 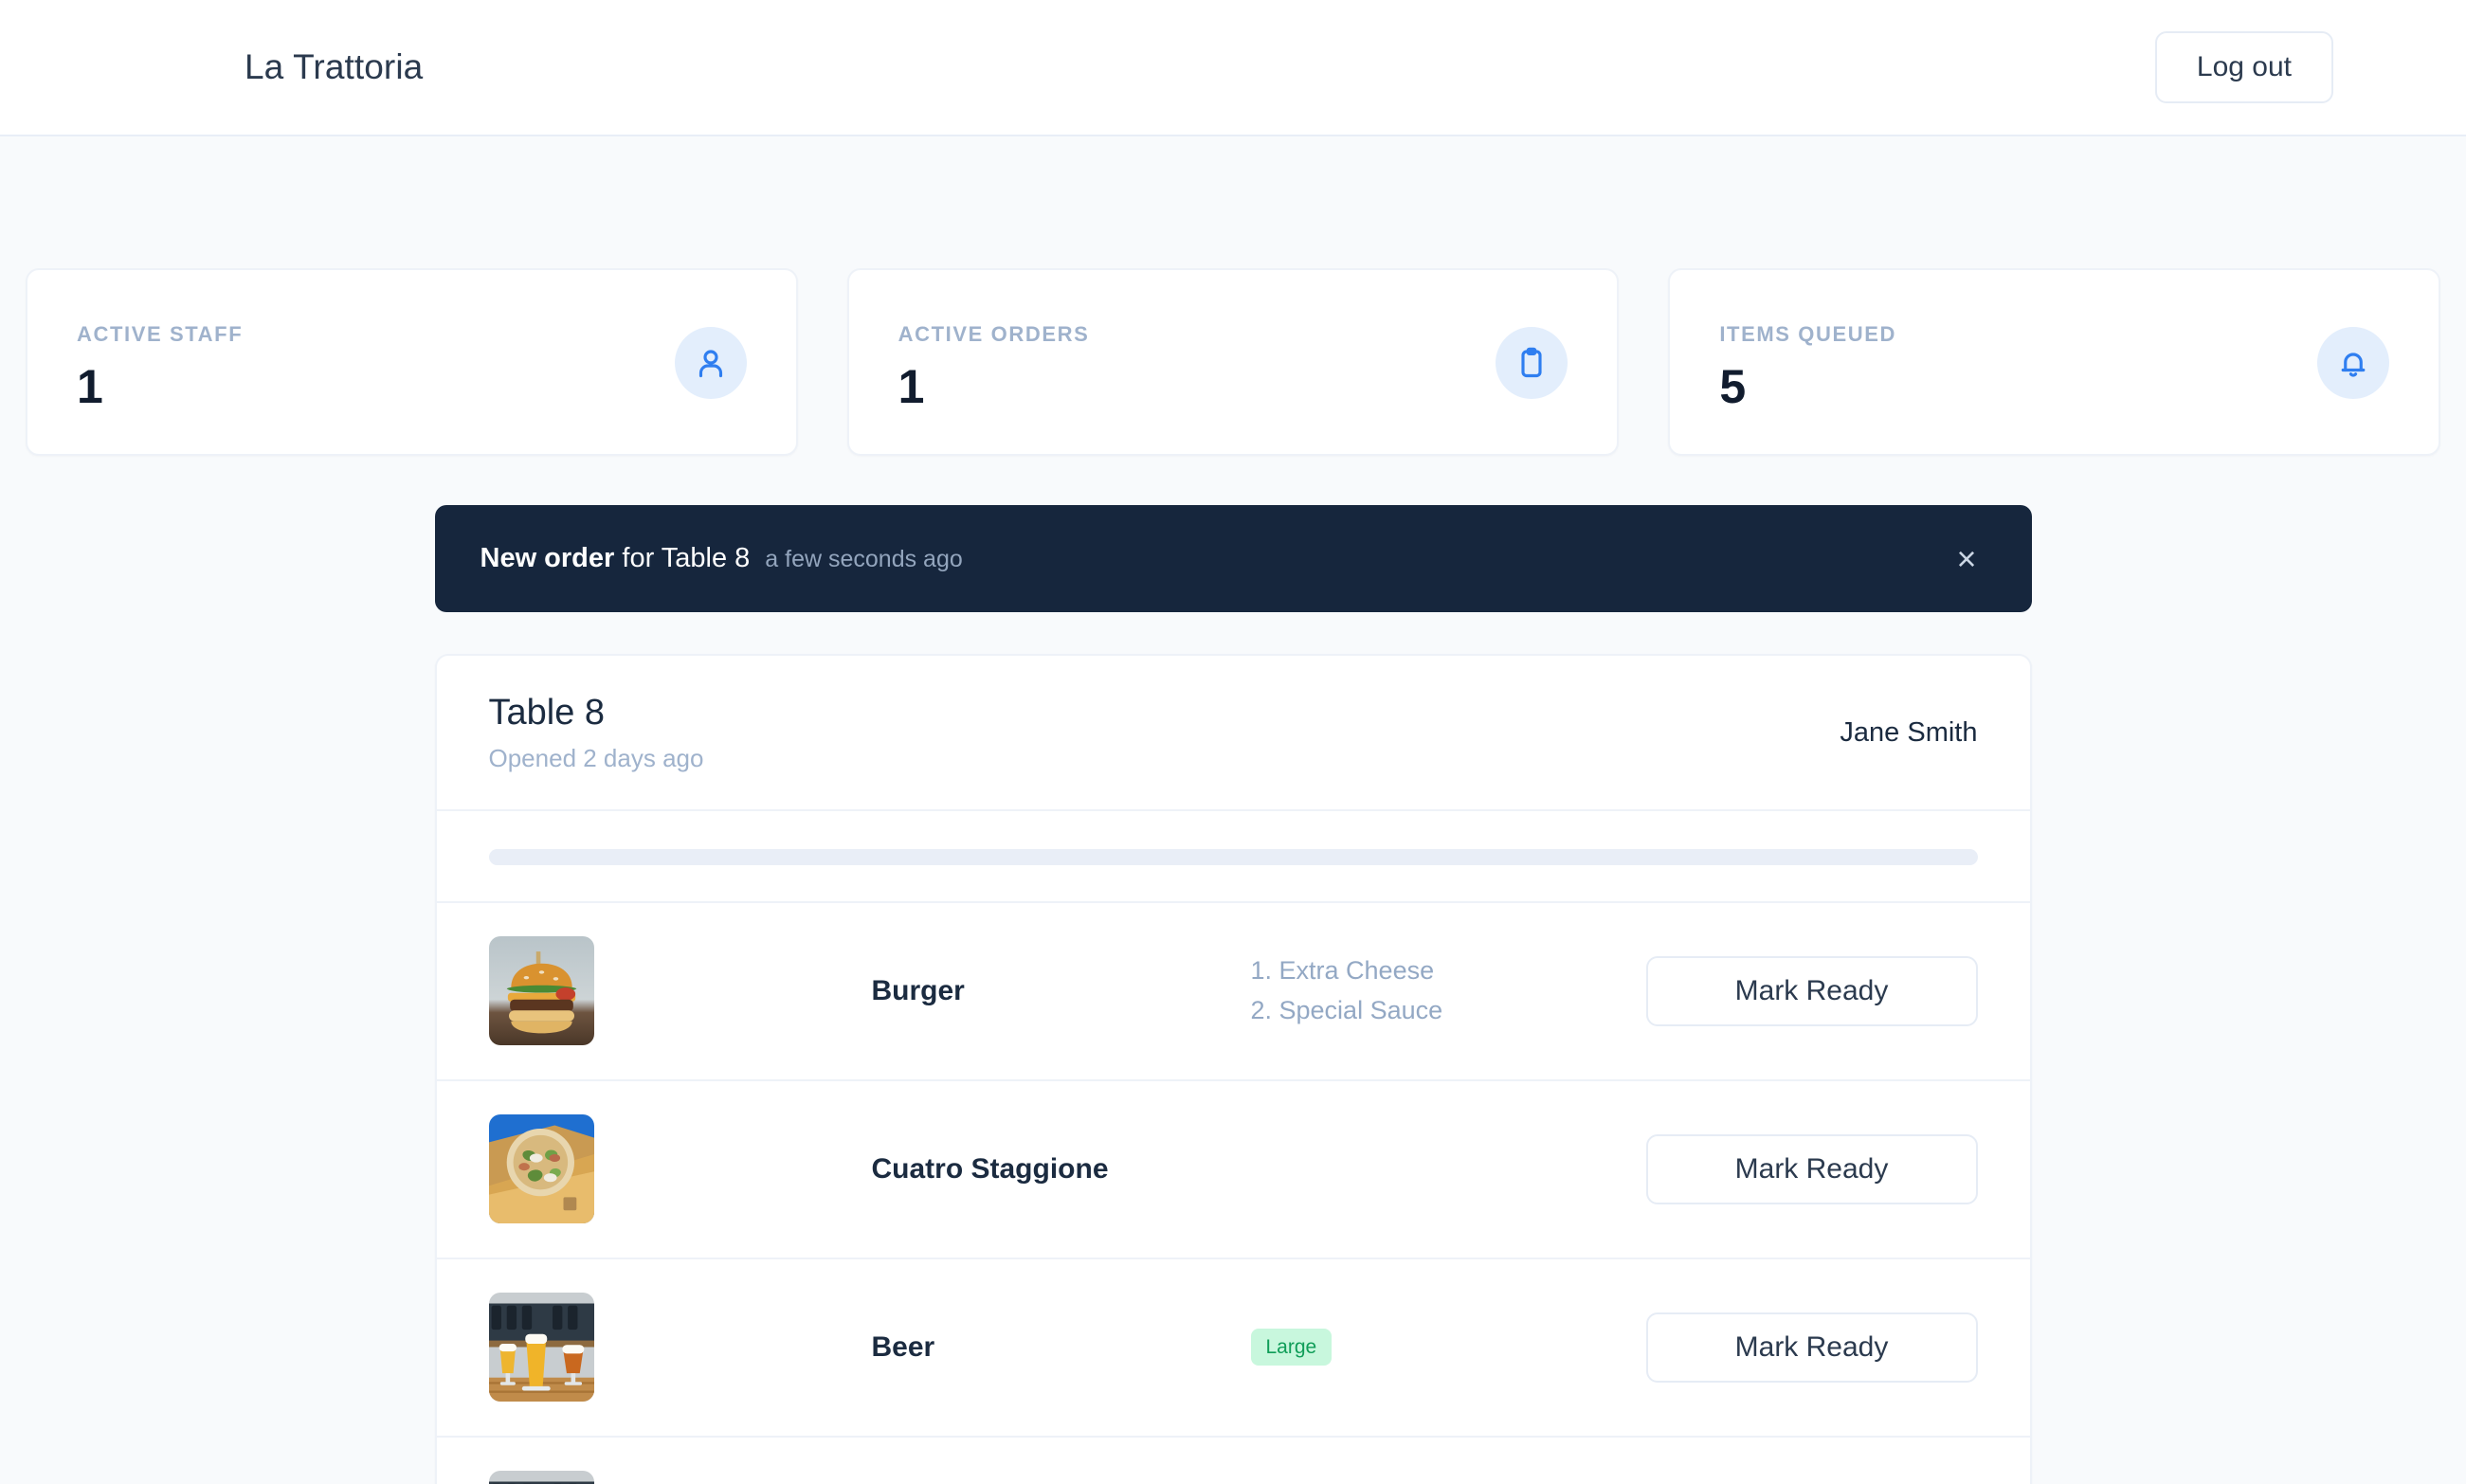 What do you see at coordinates (1233, 68) in the screenshot?
I see `top-navbar: La Trattoria Log out` at bounding box center [1233, 68].